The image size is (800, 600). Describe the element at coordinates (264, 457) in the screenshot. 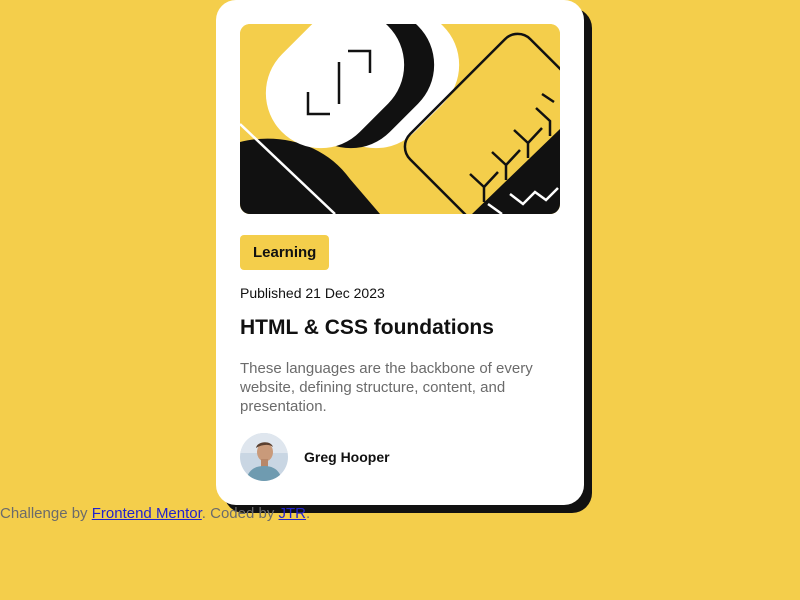

I see `person-avatar-icon` at that location.